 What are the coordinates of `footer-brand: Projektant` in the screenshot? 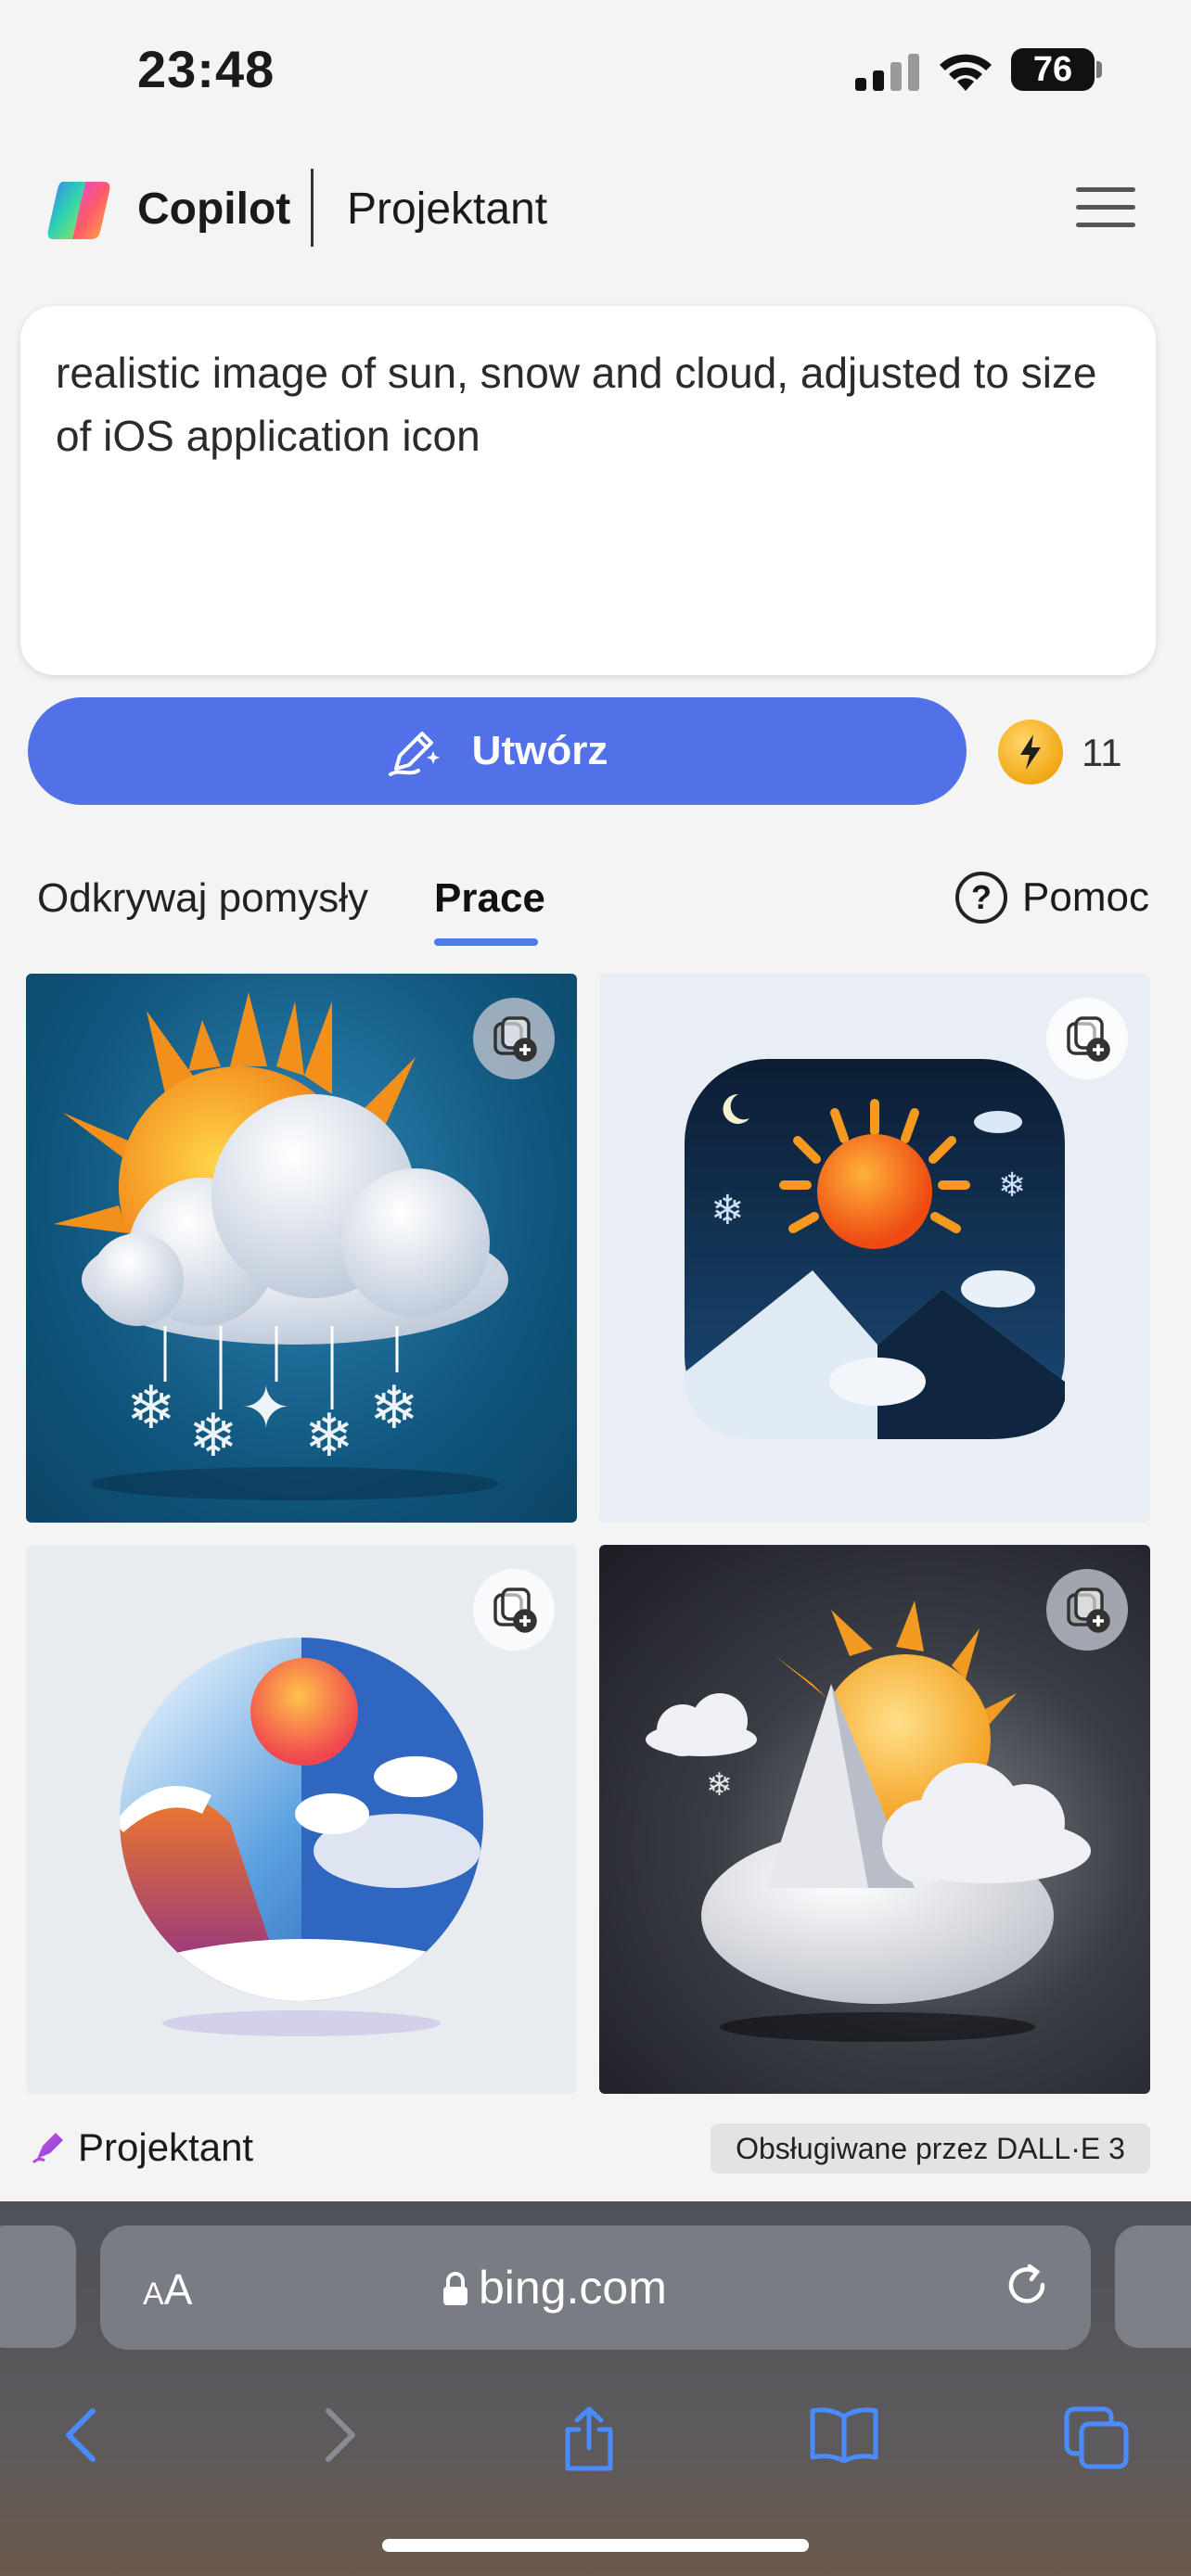 It's located at (141, 2147).